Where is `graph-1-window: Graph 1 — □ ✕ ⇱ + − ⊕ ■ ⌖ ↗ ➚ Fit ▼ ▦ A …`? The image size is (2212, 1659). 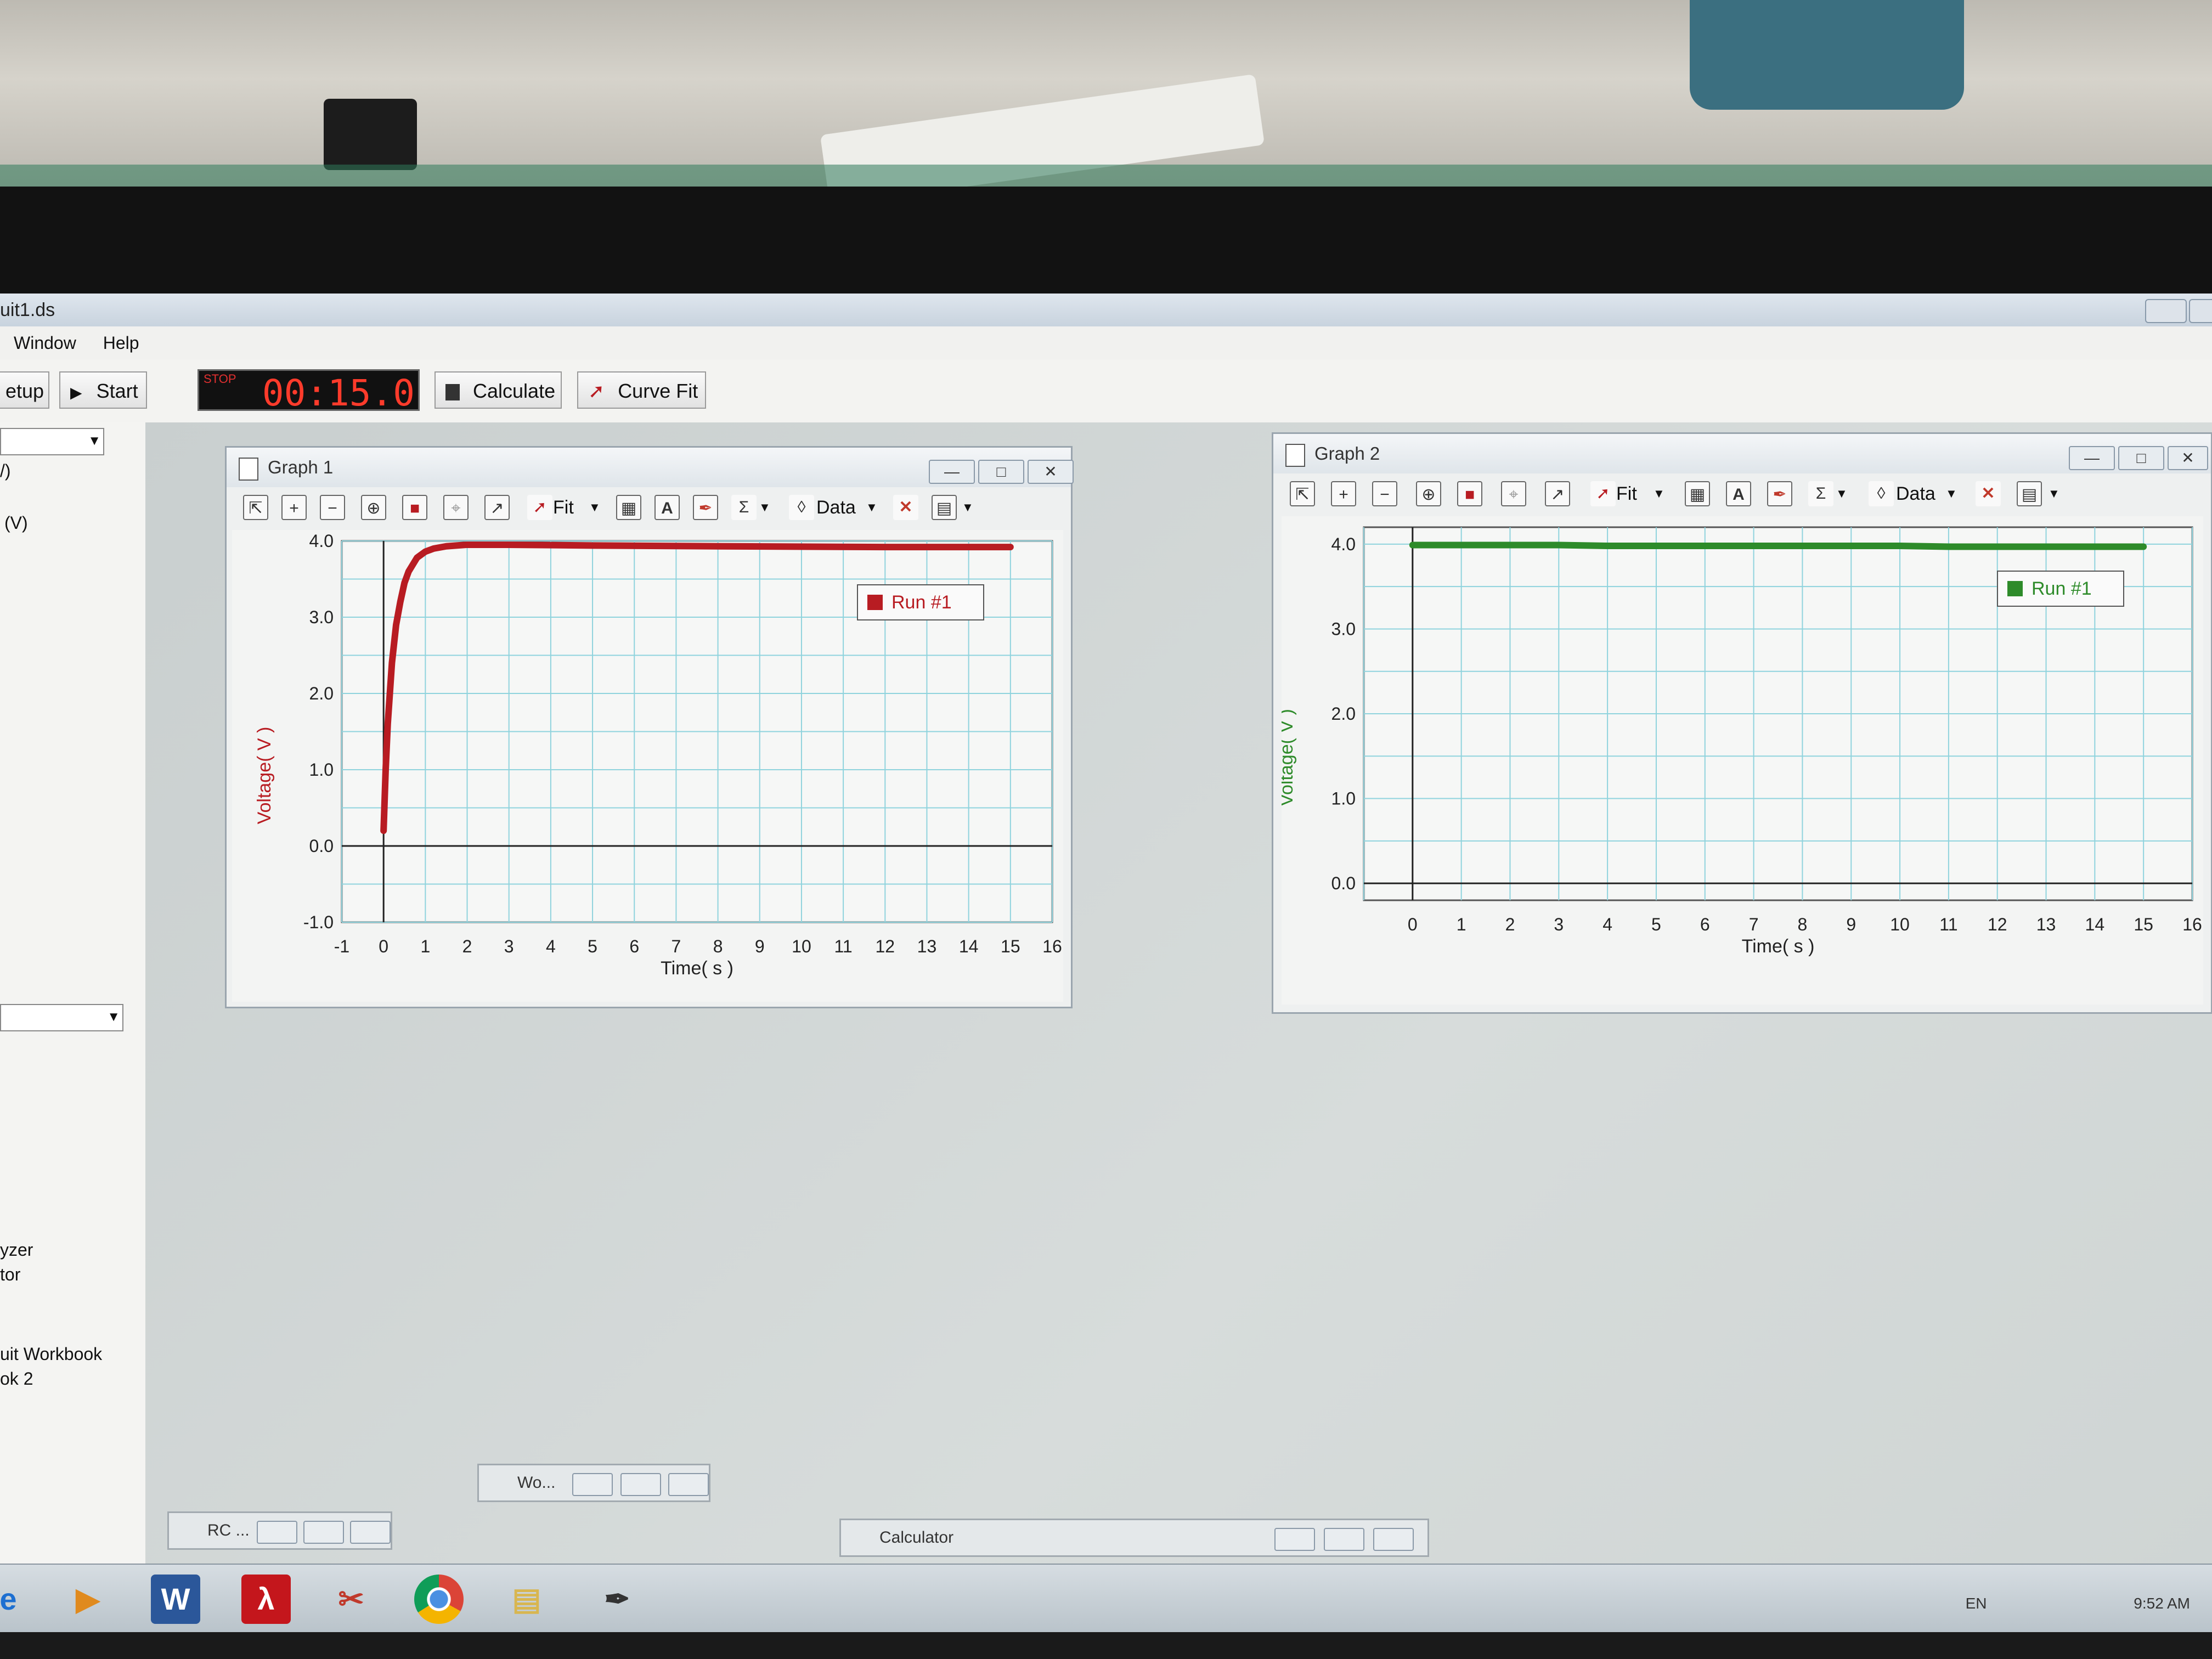 graph-1-window: Graph 1 — □ ✕ ⇱ + − ⊕ ■ ⌖ ↗ ➚ Fit ▼ ▦ A … is located at coordinates (649, 727).